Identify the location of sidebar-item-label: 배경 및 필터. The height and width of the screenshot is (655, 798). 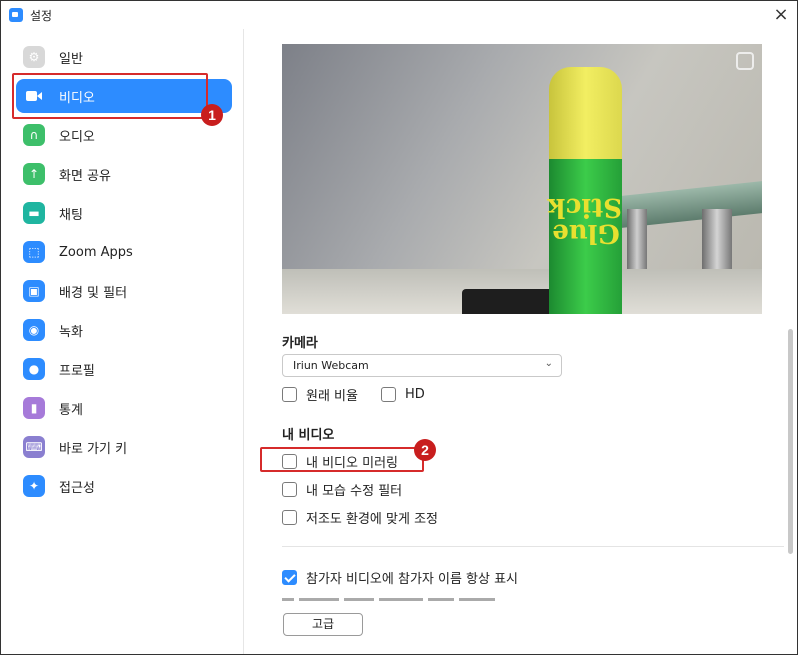
(93, 293).